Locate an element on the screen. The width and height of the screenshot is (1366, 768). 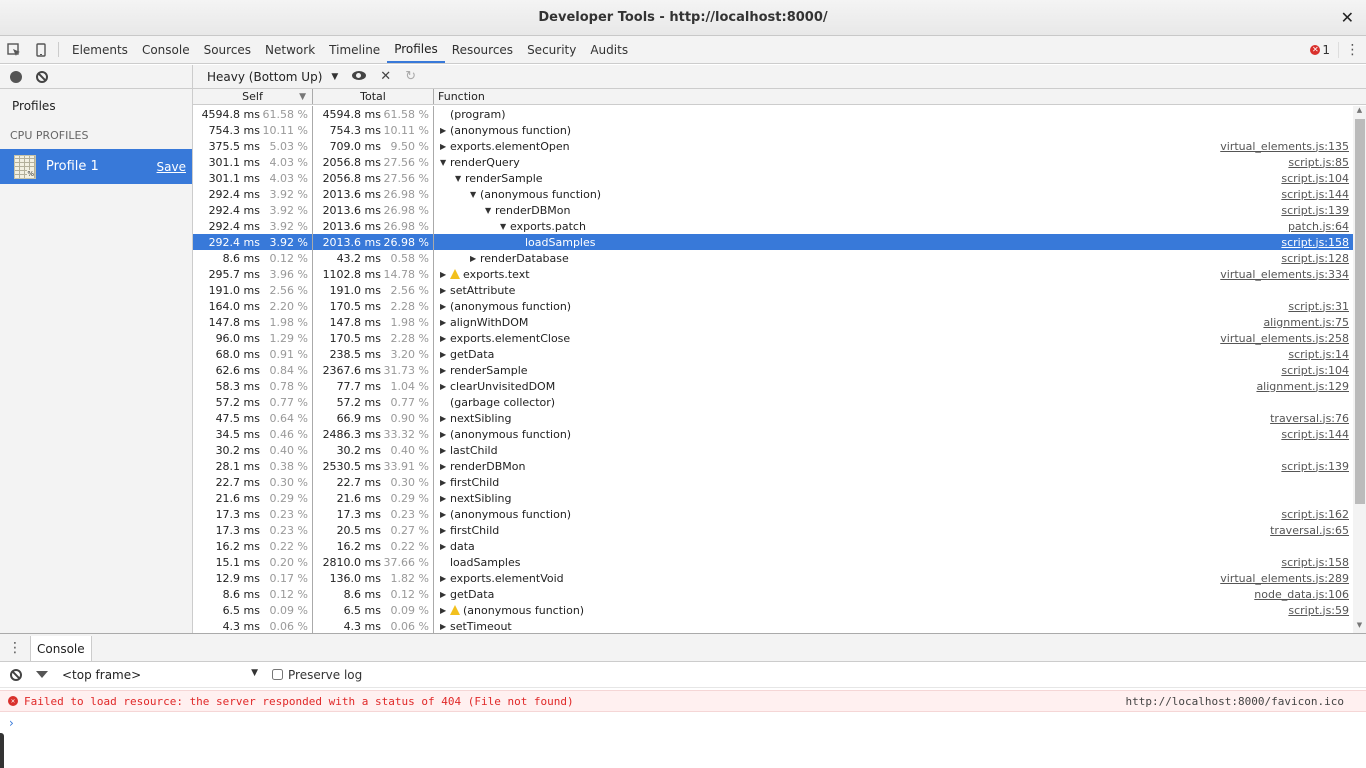
column-header-self: Self ▼ is located at coordinates (253, 96).